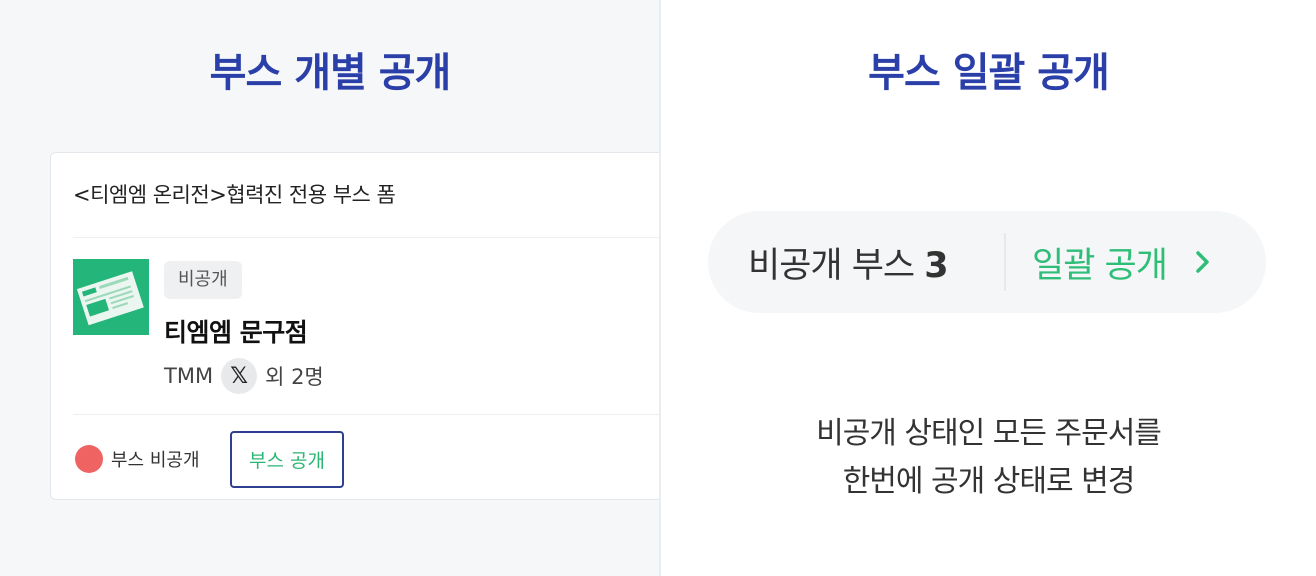  I want to click on description-line-2: 한번에 공개 상태로 변경, so click(989, 481).